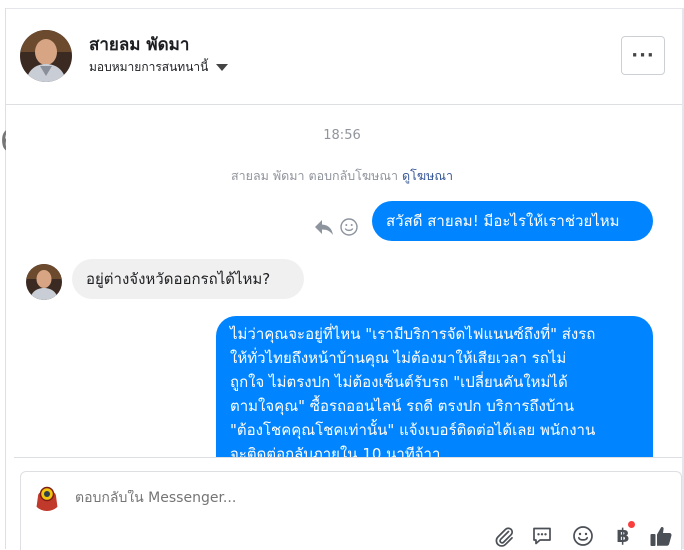  I want to click on like-button, so click(661, 536).